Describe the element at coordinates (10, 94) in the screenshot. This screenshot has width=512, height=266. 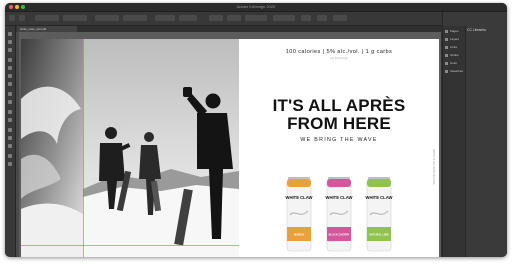
I see `rectangle-frame-tool-icon` at that location.